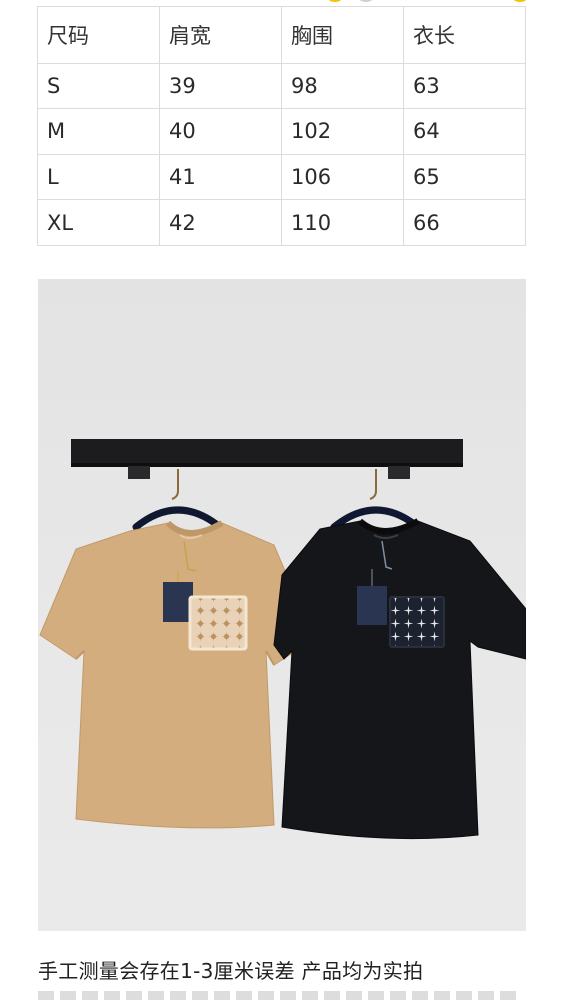 The height and width of the screenshot is (1000, 563). I want to click on table-row: XL 42 110 66, so click(281, 222).